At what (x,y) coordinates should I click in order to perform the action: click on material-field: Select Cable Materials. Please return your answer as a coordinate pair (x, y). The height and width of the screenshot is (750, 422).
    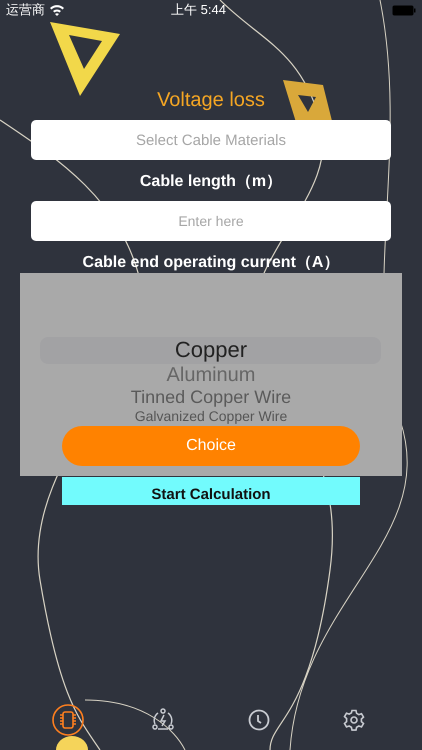
    Looking at the image, I should click on (211, 140).